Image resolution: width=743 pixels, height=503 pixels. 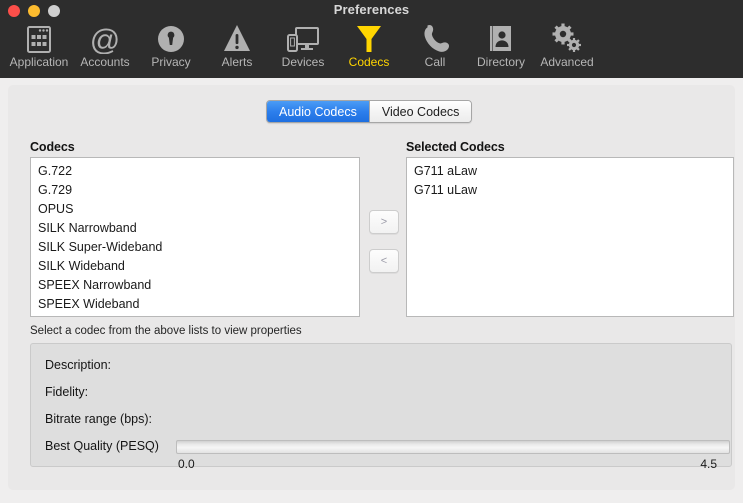 I want to click on toolbar-item-advanced: Advanced, so click(x=567, y=45).